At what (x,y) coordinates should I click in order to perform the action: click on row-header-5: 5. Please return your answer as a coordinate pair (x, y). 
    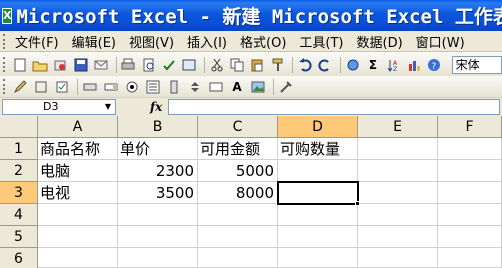
    Looking at the image, I should click on (19, 237).